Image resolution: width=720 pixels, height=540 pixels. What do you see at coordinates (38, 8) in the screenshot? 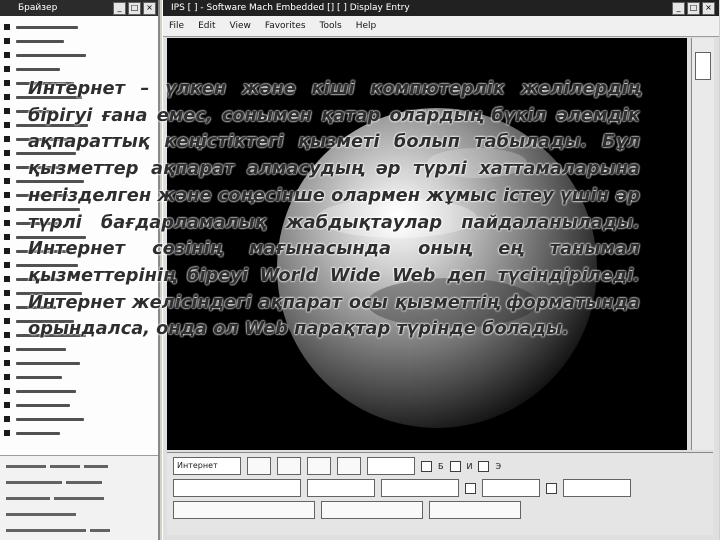
I see `left-window-title: Брайзер` at bounding box center [38, 8].